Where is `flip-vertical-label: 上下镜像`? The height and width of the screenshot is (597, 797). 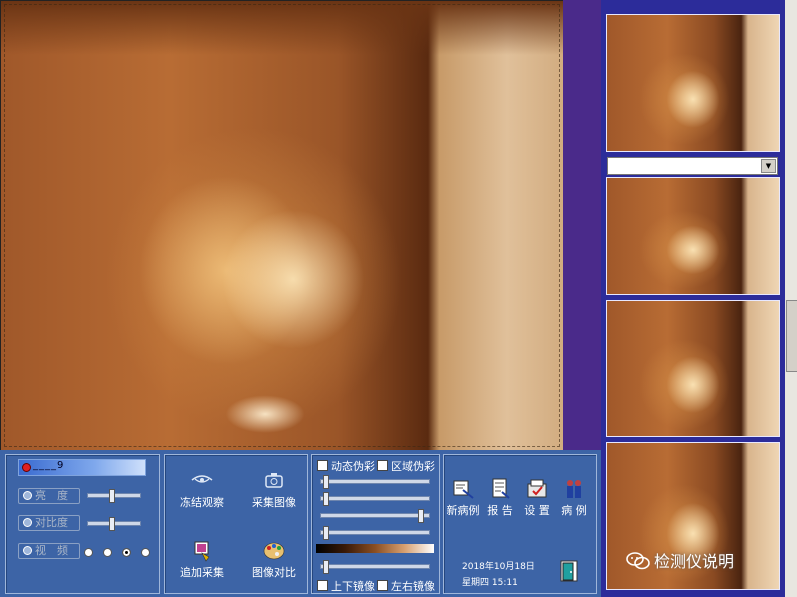
flip-vertical-label: 上下镜像 is located at coordinates (353, 586).